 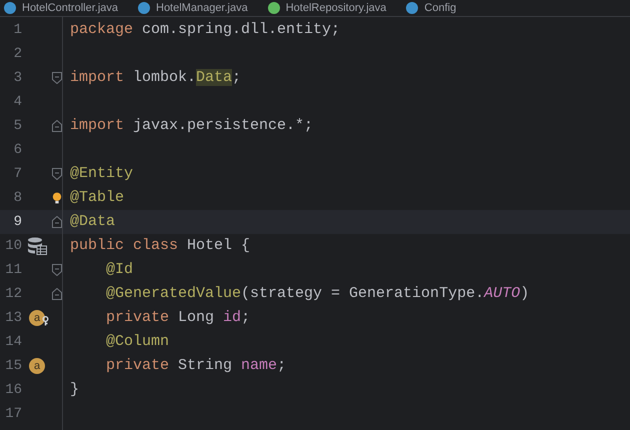 I want to click on line-number: 8, so click(x=17, y=198).